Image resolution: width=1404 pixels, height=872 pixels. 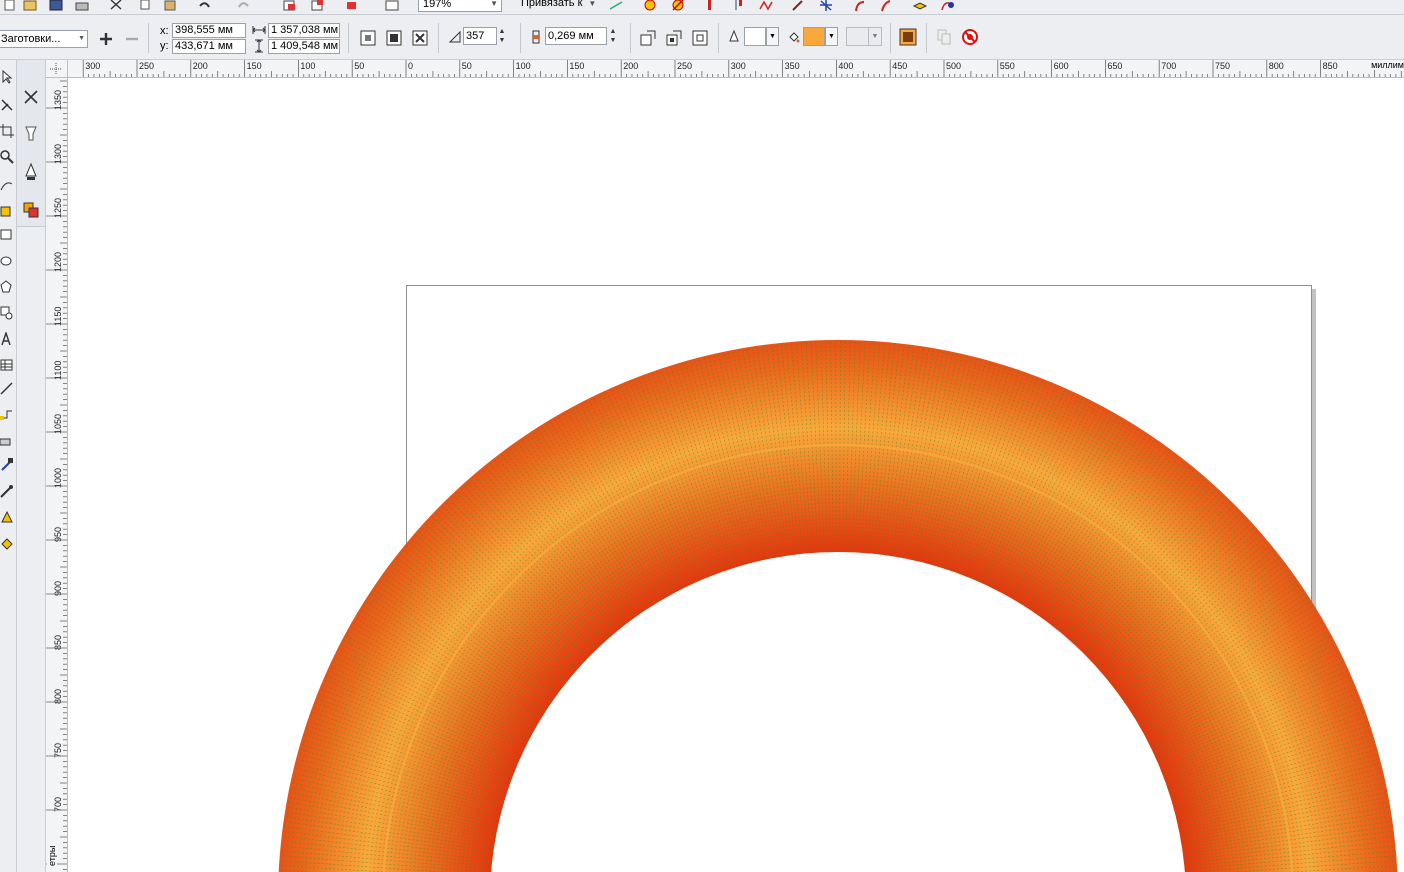 What do you see at coordinates (394, 38) in the screenshot?
I see `blend-clockwise-icon` at bounding box center [394, 38].